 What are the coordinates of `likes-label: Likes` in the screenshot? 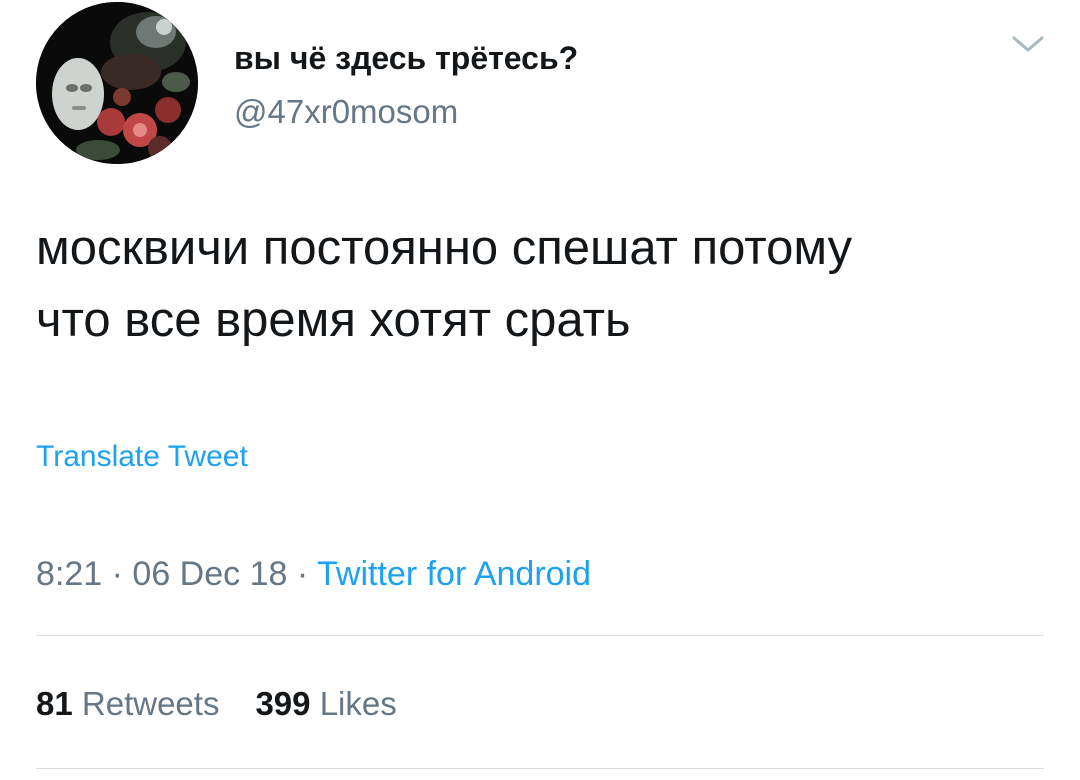 It's located at (358, 703).